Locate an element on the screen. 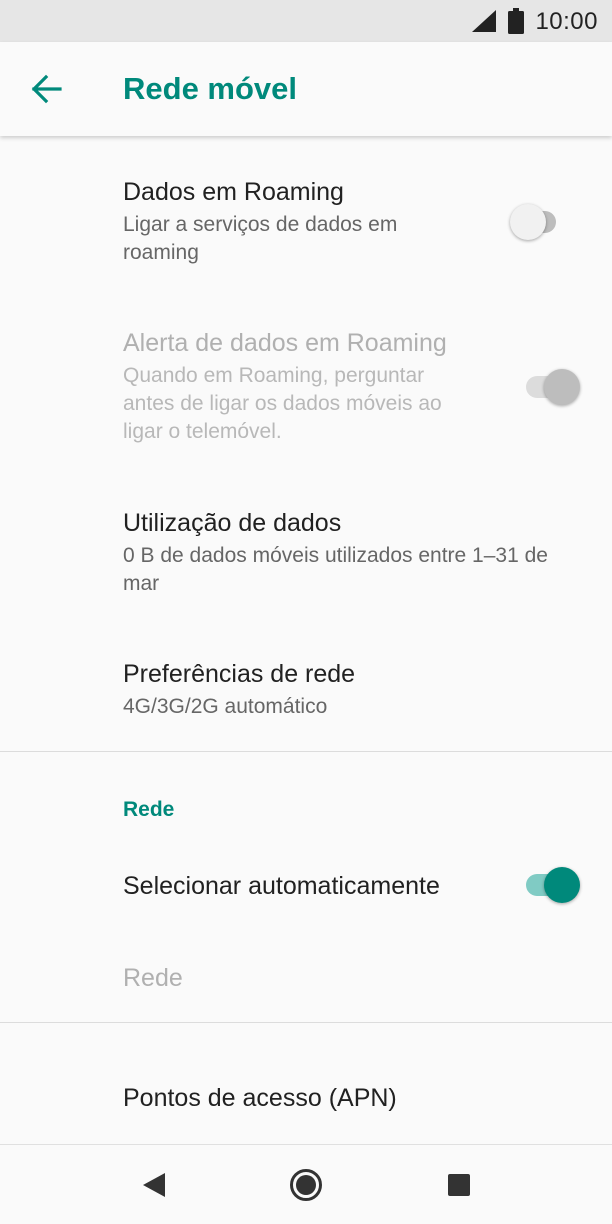 Image resolution: width=612 pixels, height=1224 pixels. navigation-bar is located at coordinates (306, 1184).